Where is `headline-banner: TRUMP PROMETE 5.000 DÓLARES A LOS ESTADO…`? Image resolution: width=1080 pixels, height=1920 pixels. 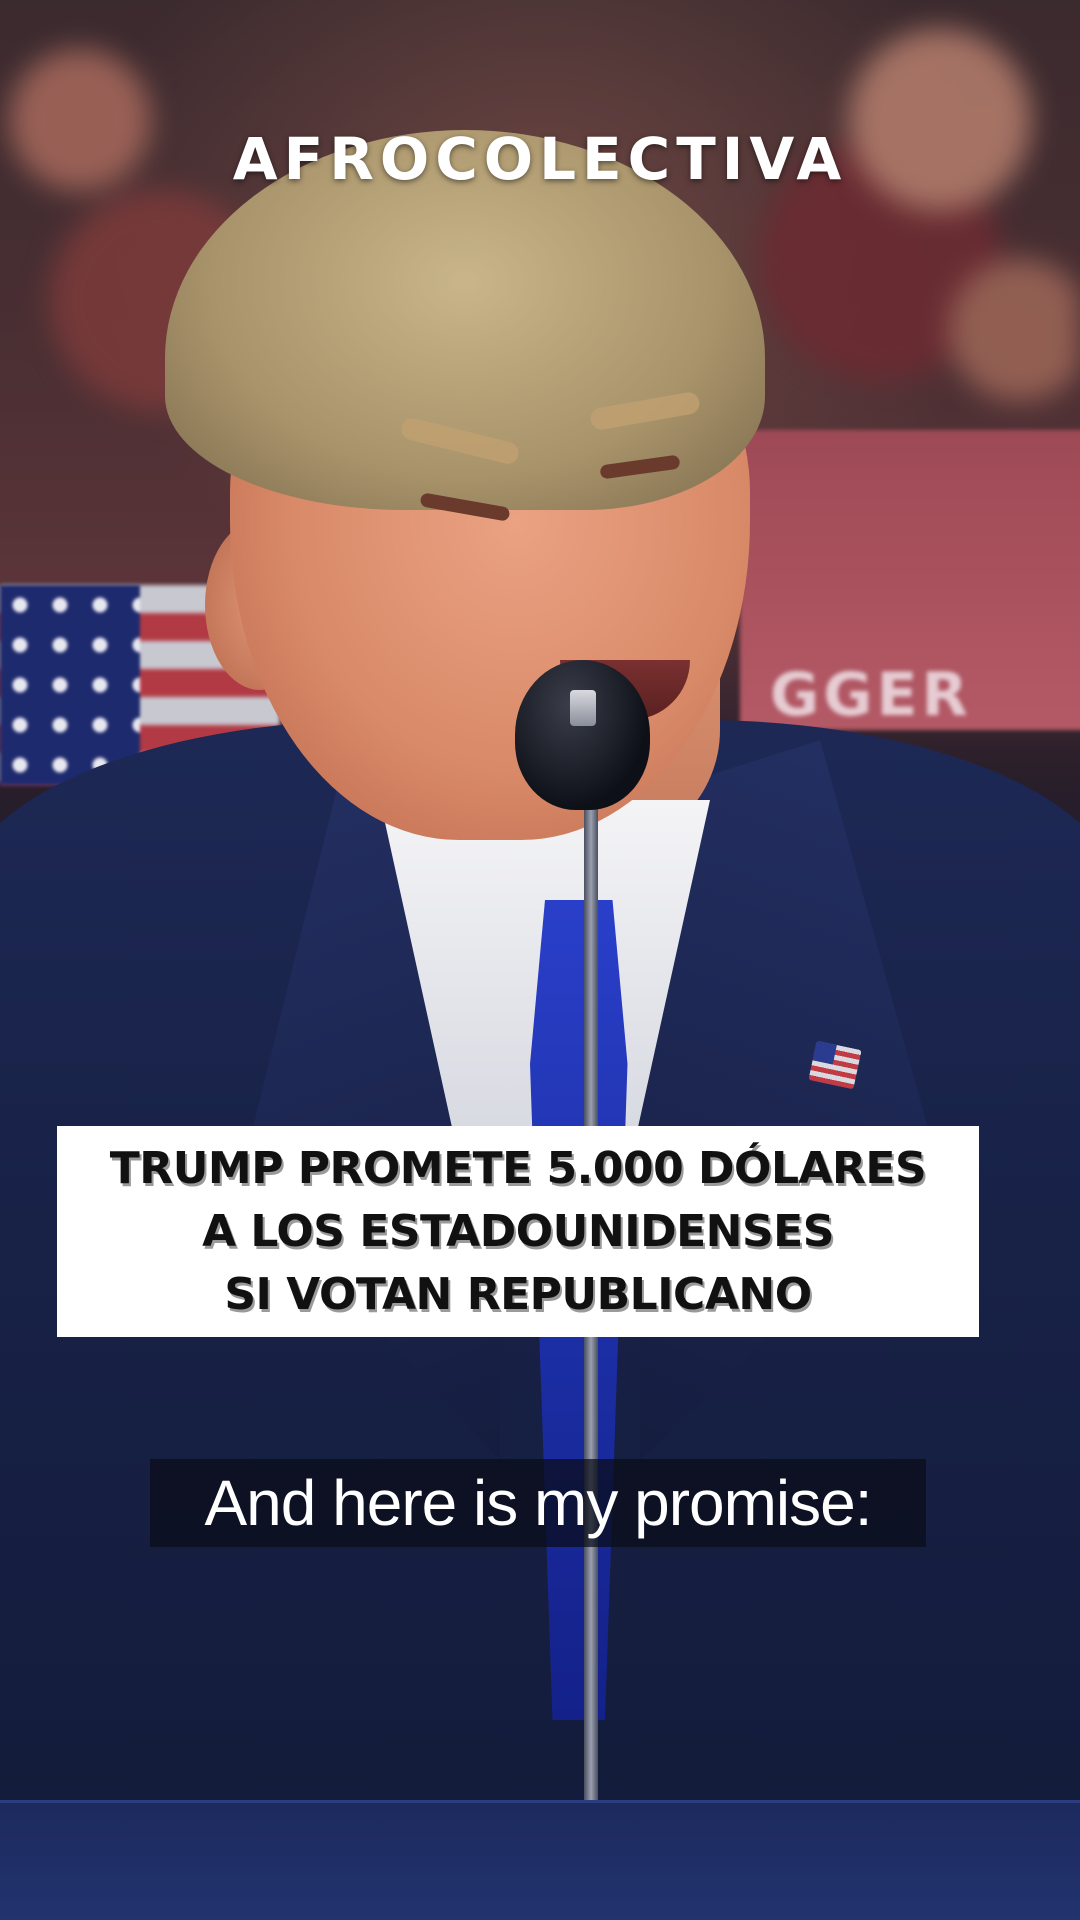
headline-banner: TRUMP PROMETE 5.000 DÓLARES A LOS ESTADO… is located at coordinates (518, 1231).